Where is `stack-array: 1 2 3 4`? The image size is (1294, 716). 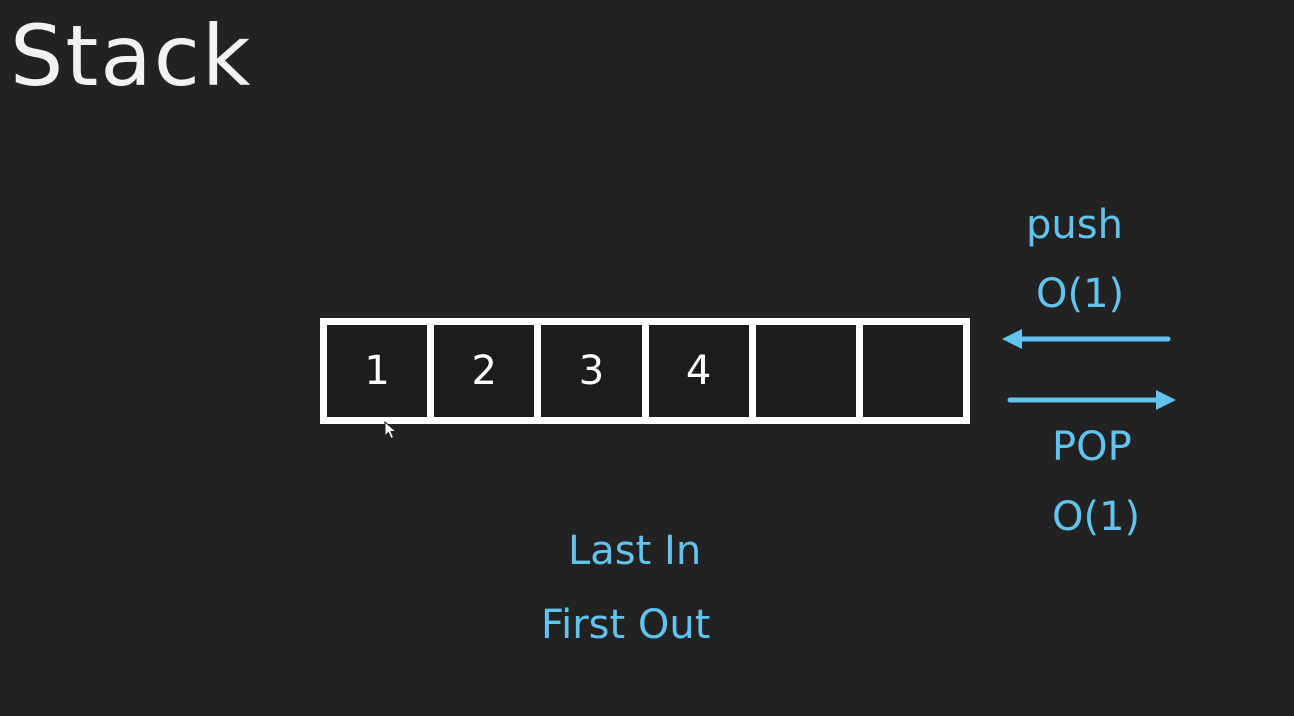 stack-array: 1 2 3 4 is located at coordinates (645, 371).